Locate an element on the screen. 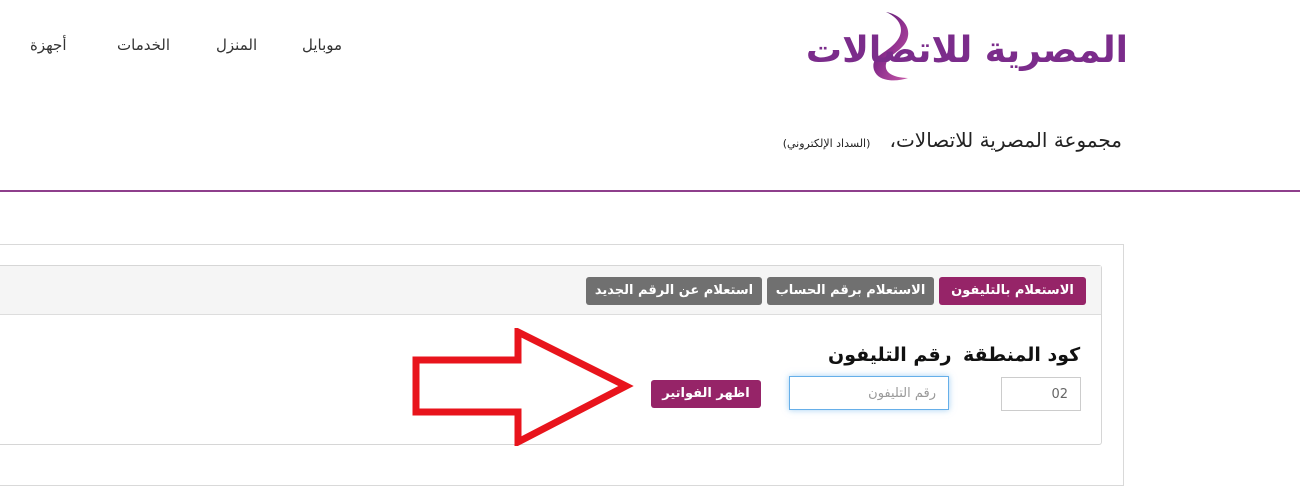 The height and width of the screenshot is (498, 1300). show-bills-button: اظهر الفواتير is located at coordinates (706, 394).